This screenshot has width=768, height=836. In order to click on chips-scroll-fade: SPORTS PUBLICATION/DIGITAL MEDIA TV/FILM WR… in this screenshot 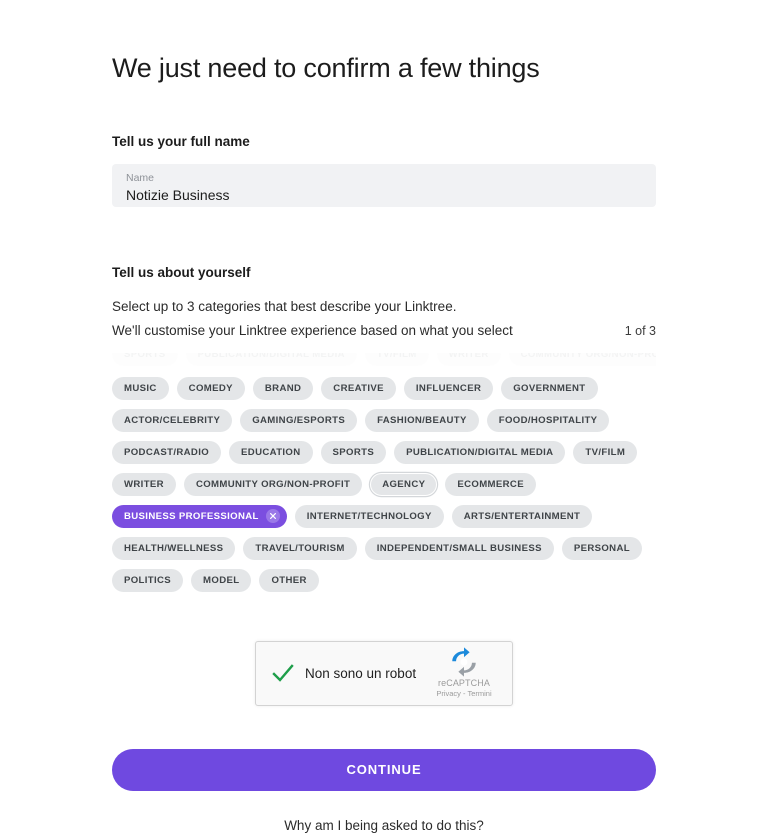, I will do `click(384, 361)`.